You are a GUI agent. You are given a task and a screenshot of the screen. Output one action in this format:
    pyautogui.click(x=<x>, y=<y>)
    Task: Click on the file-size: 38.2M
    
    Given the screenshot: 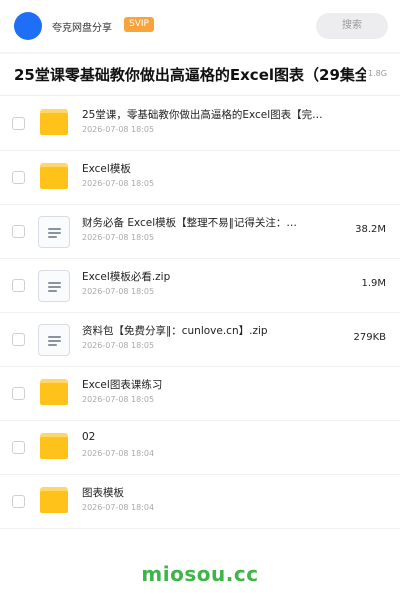 What is the action you would take?
    pyautogui.click(x=370, y=229)
    